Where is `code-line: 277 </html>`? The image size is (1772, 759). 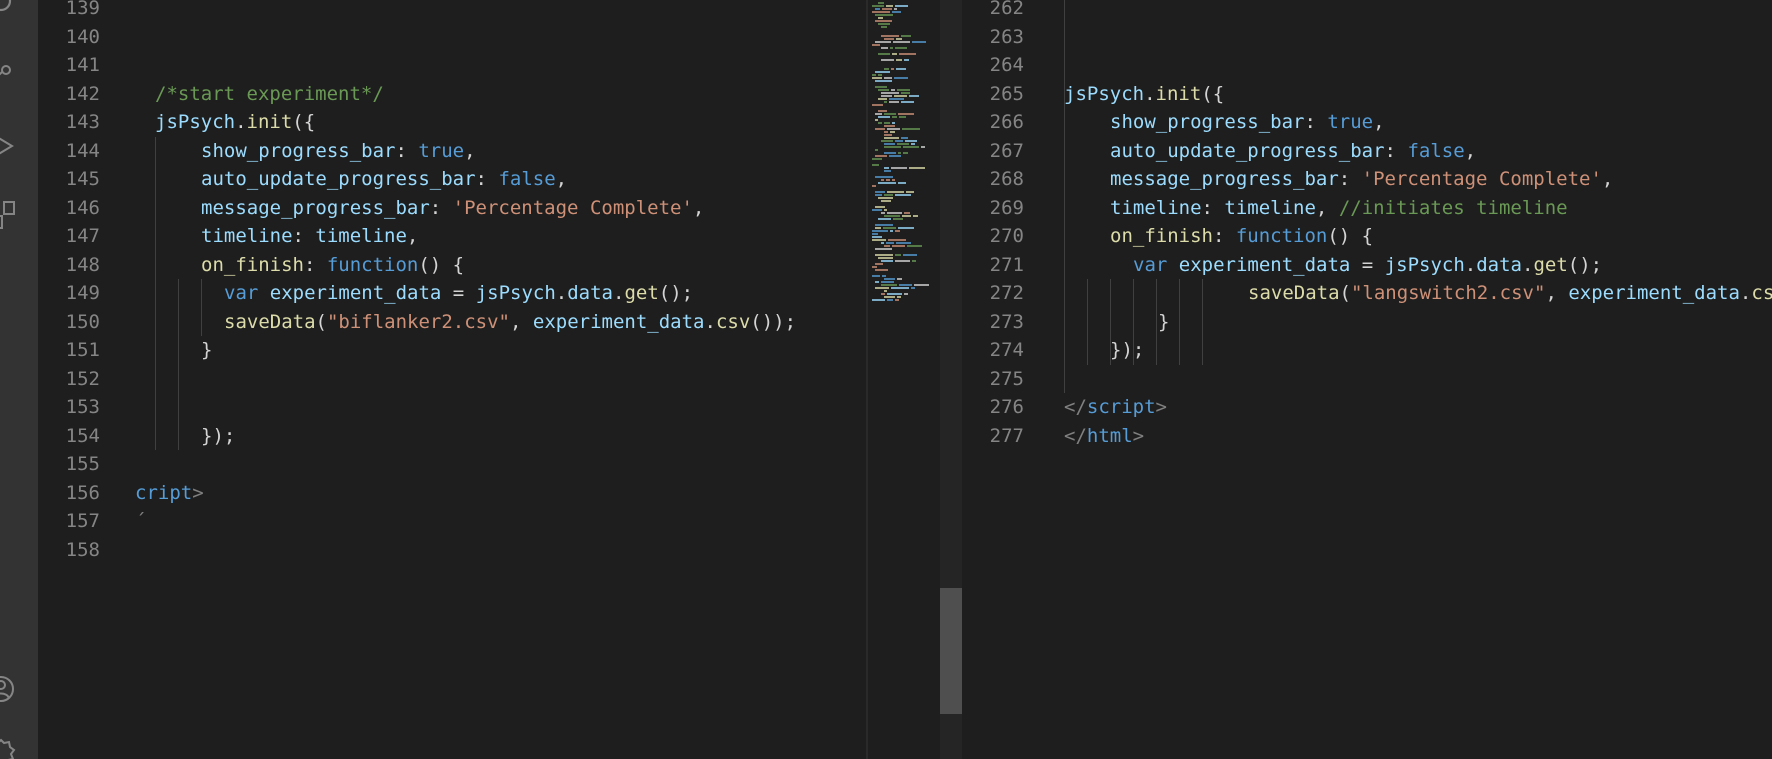 code-line: 277 </html> is located at coordinates (1367, 436).